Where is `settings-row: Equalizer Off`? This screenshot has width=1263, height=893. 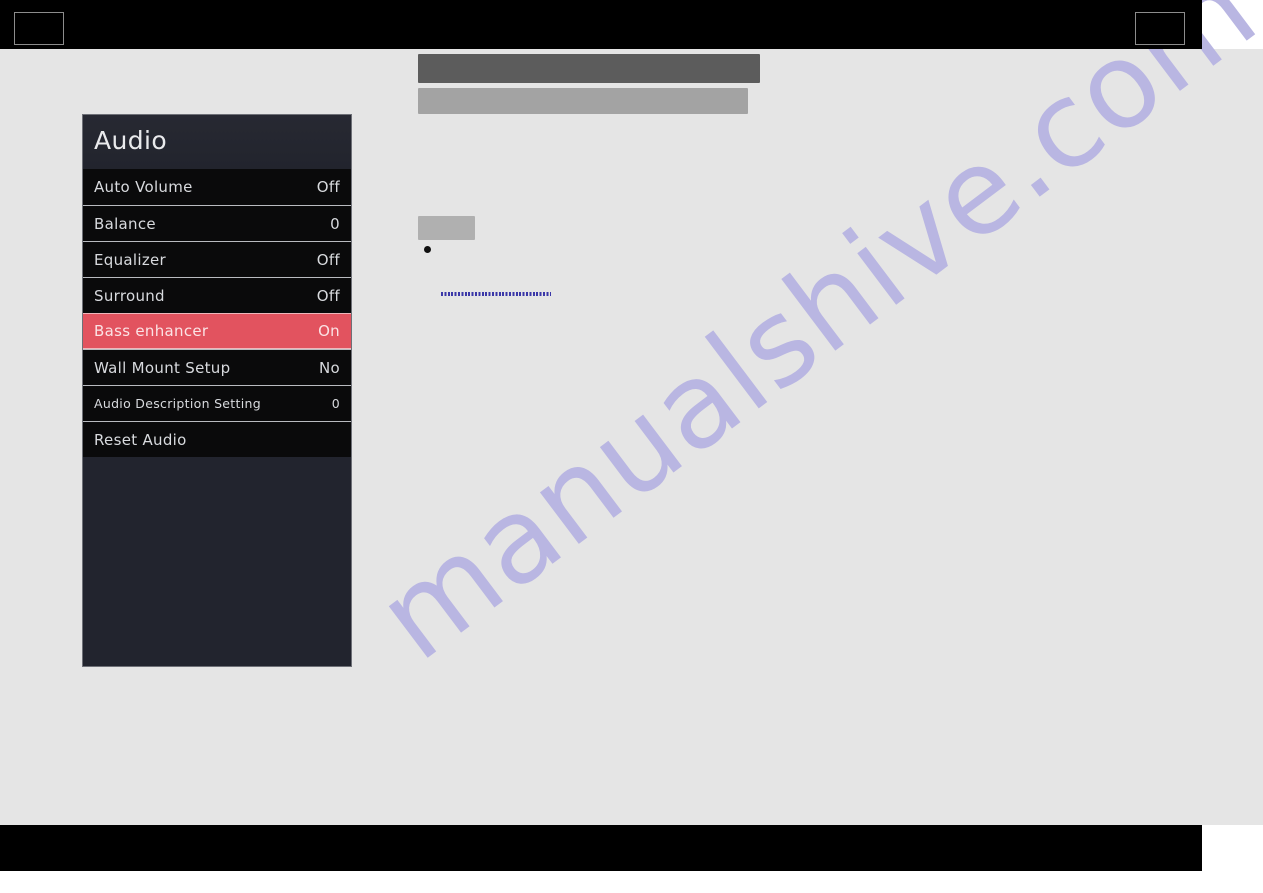 settings-row: Equalizer Off is located at coordinates (217, 259).